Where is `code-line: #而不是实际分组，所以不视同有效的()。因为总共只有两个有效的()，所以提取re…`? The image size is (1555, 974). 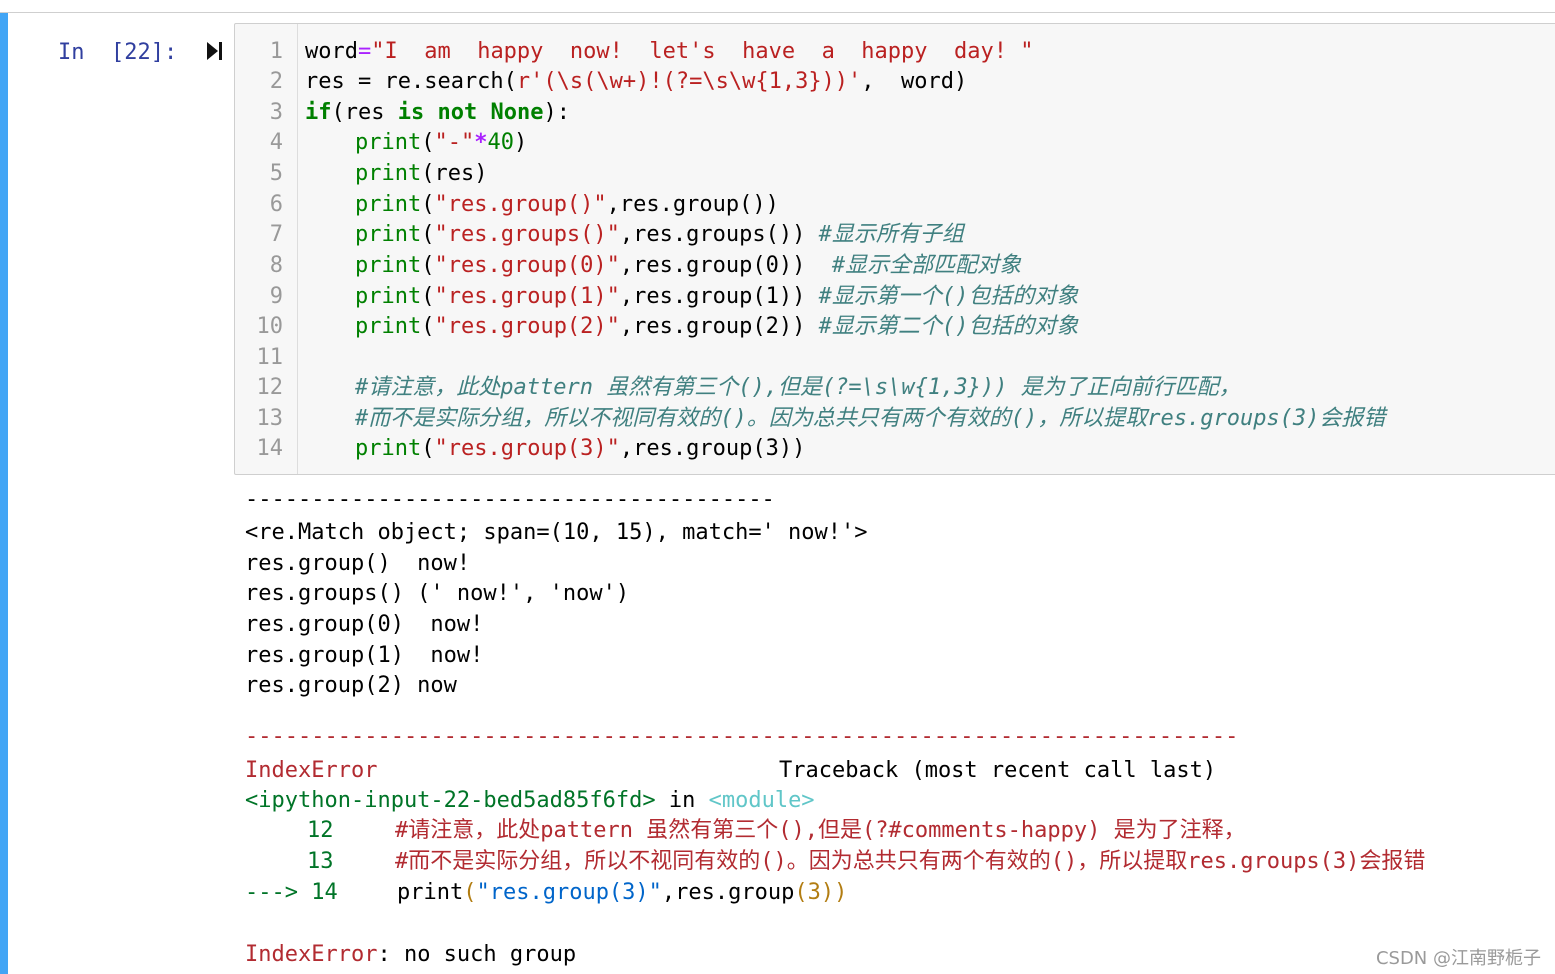 code-line: #而不是实际分组，所以不视同有效的()。因为总共只有两个有效的()，所以提取re… is located at coordinates (870, 418).